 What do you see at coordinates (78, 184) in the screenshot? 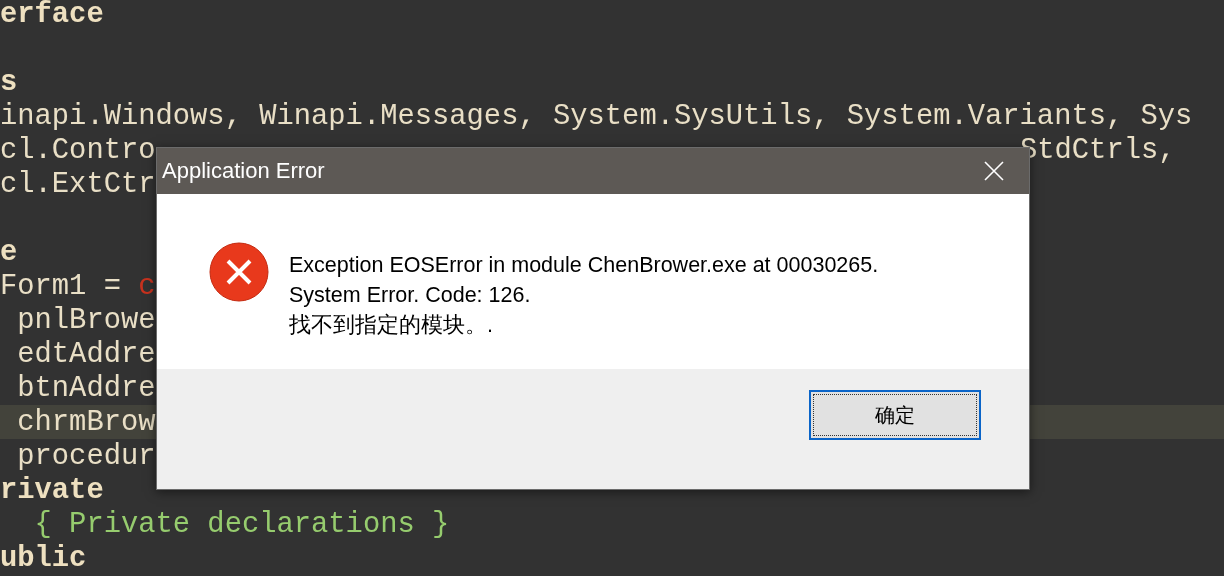
I see `code-text: cl.ExtCtr` at bounding box center [78, 184].